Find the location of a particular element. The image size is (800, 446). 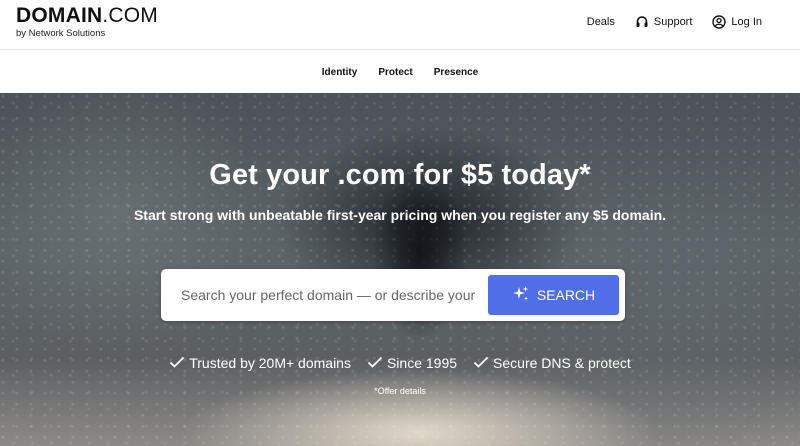

trust-item-label: Since 1995 is located at coordinates (422, 363).